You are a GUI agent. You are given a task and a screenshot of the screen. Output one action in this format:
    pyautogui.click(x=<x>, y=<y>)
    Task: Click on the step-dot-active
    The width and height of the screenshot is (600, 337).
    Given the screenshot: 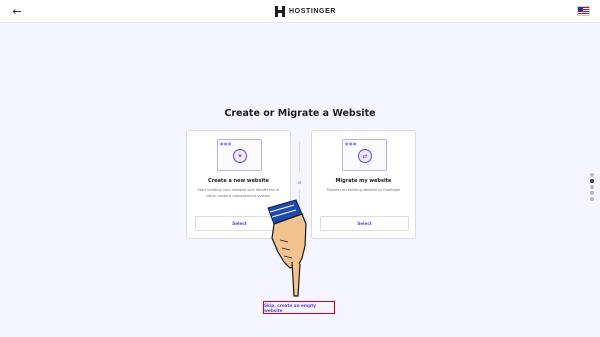 What is the action you would take?
    pyautogui.click(x=592, y=181)
    